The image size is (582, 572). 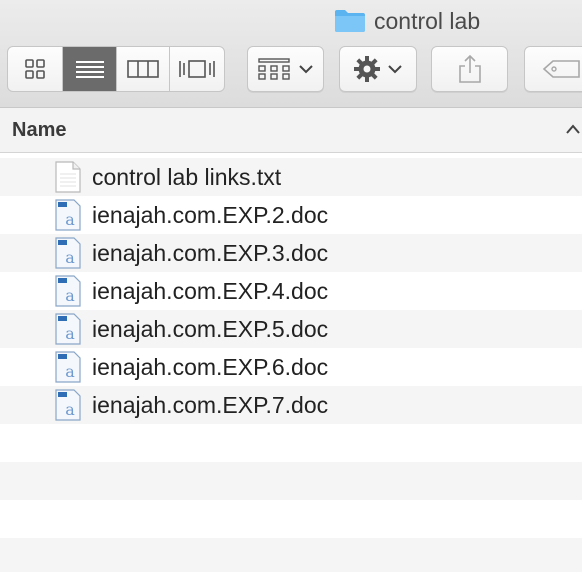 What do you see at coordinates (187, 177) in the screenshot?
I see `file-name: control lab links.txt` at bounding box center [187, 177].